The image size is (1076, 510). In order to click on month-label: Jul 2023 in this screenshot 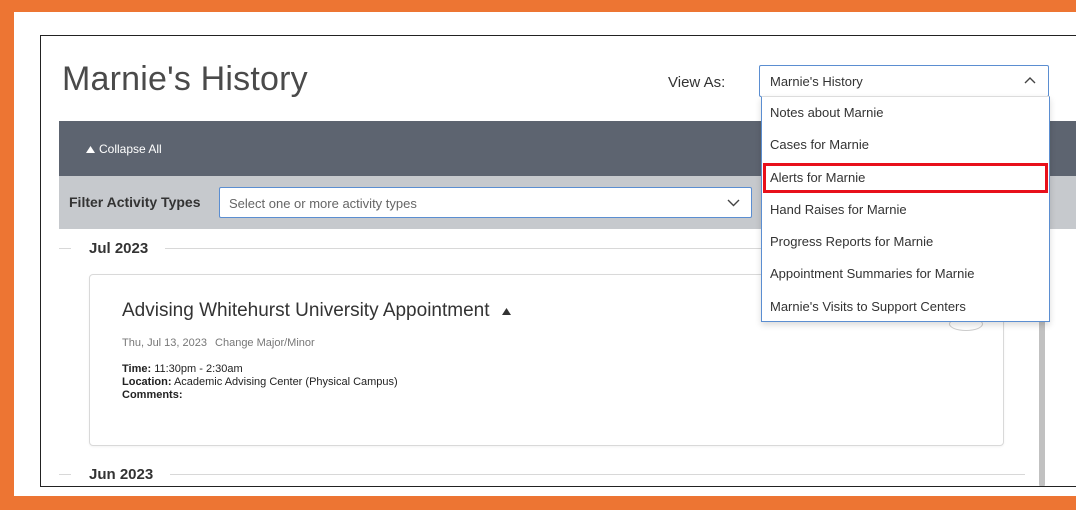, I will do `click(119, 248)`.